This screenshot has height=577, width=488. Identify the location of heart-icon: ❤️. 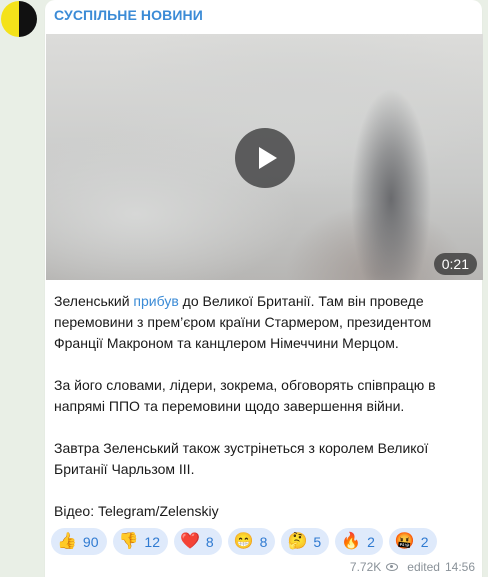
(190, 541).